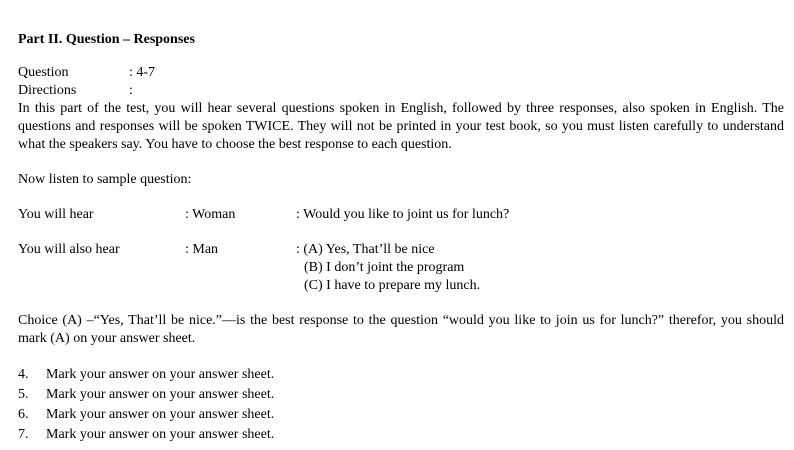 Image resolution: width=794 pixels, height=450 pixels. I want to click on section-title: Part II. Question – Responses, so click(106, 39).